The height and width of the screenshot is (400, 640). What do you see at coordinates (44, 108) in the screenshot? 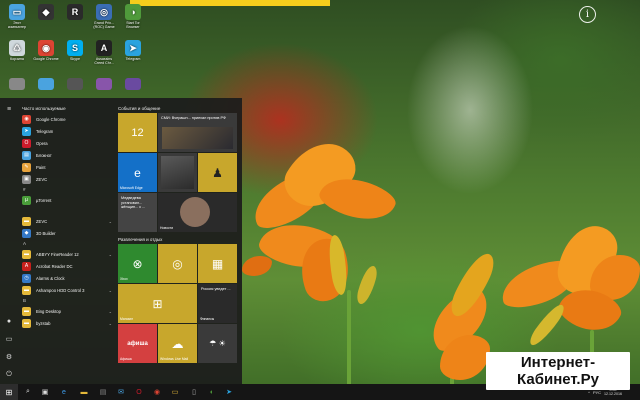
I see `frequent-apps-title: Часто используемые` at bounding box center [44, 108].